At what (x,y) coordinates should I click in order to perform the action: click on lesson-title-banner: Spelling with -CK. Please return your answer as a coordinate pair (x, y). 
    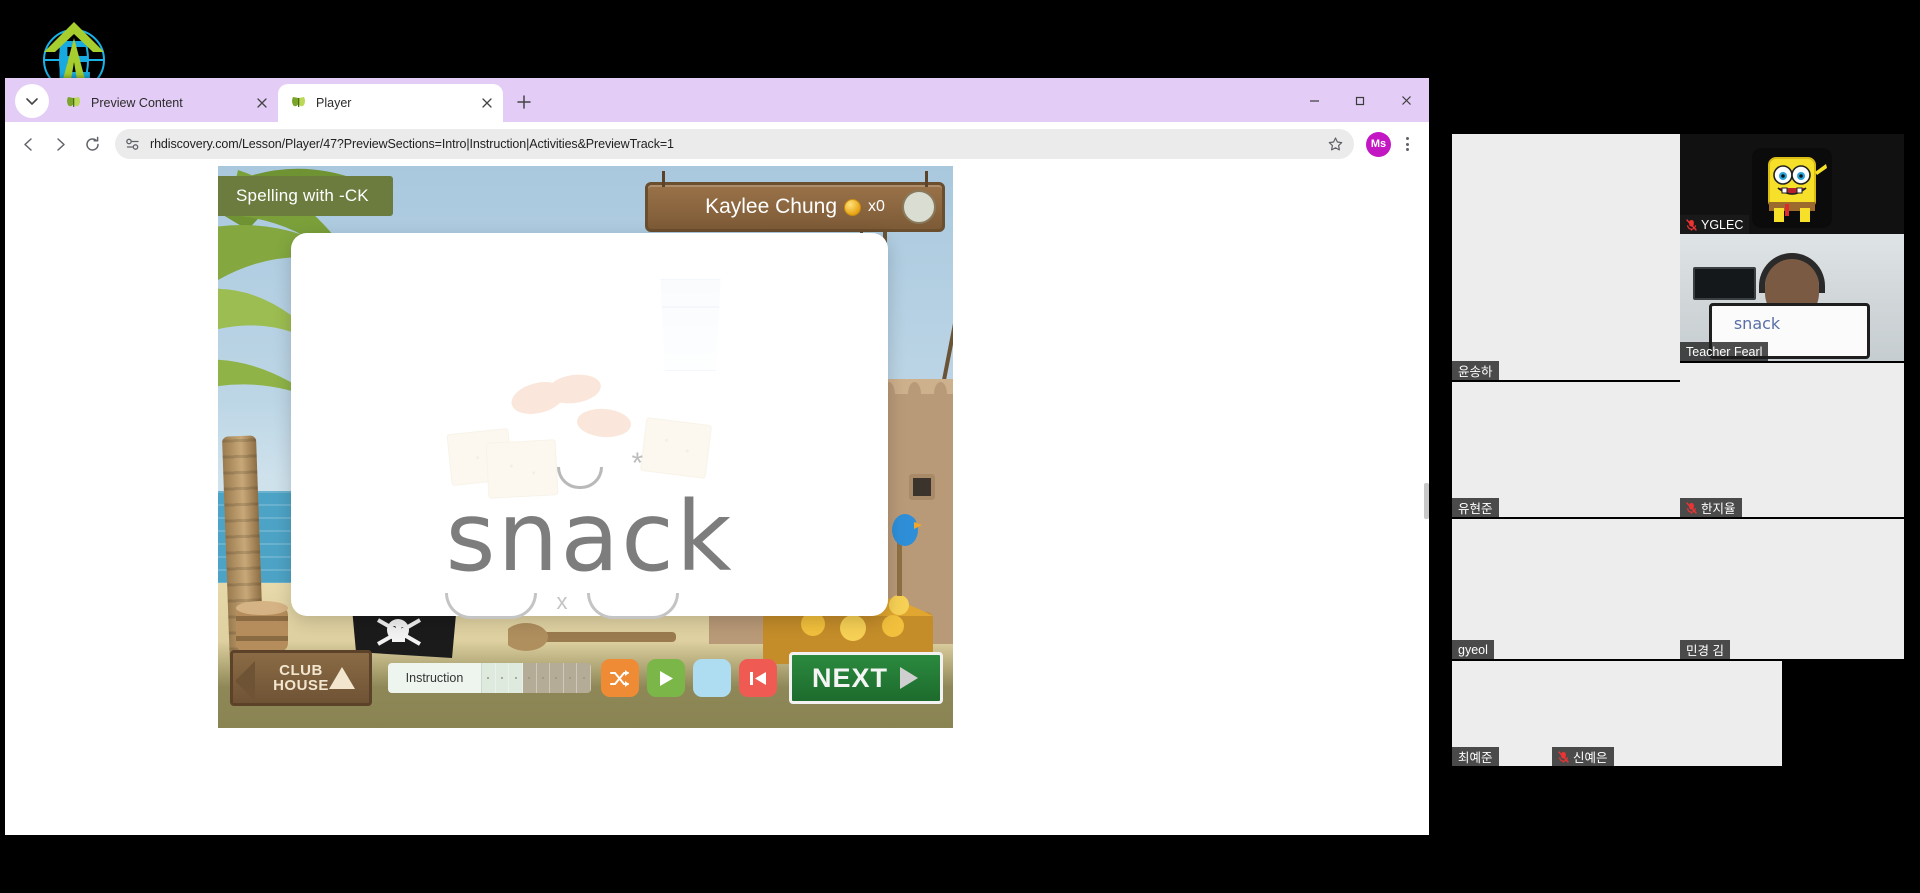
    Looking at the image, I should click on (305, 196).